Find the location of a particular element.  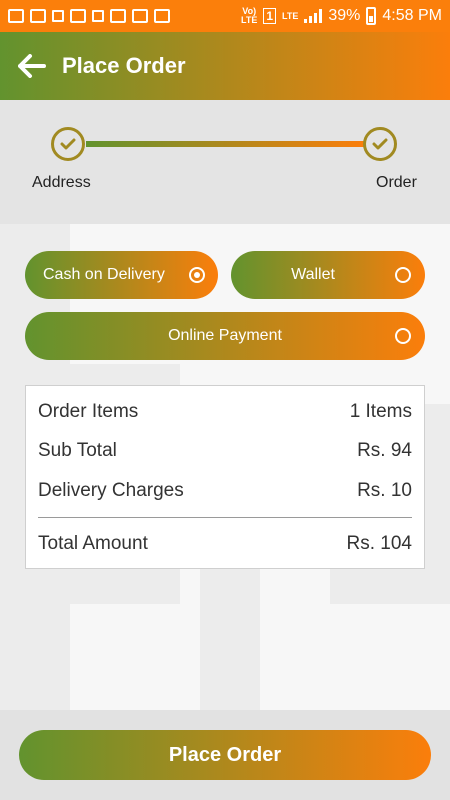

step-address-label: Address is located at coordinates (61, 182).